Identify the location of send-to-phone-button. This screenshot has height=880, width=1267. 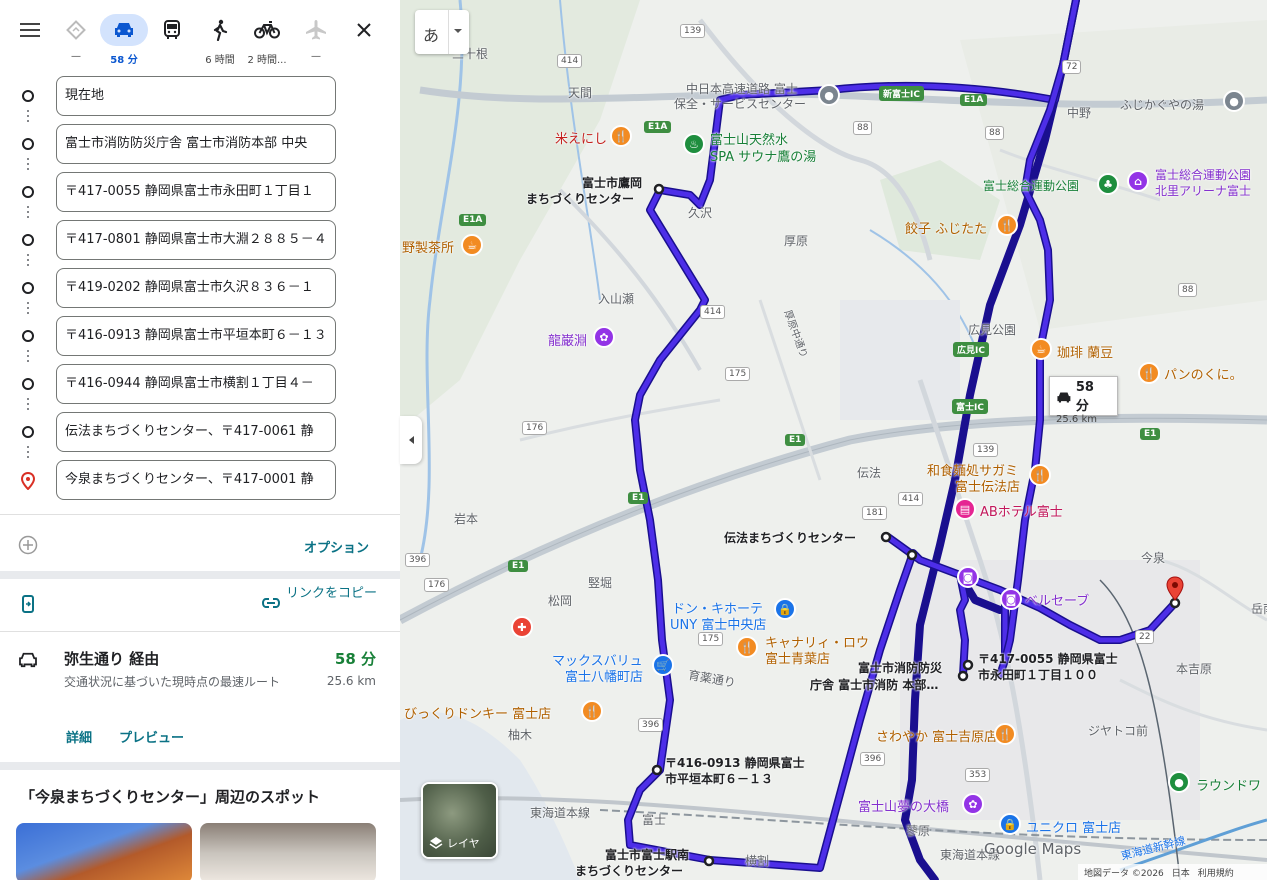
(28, 606).